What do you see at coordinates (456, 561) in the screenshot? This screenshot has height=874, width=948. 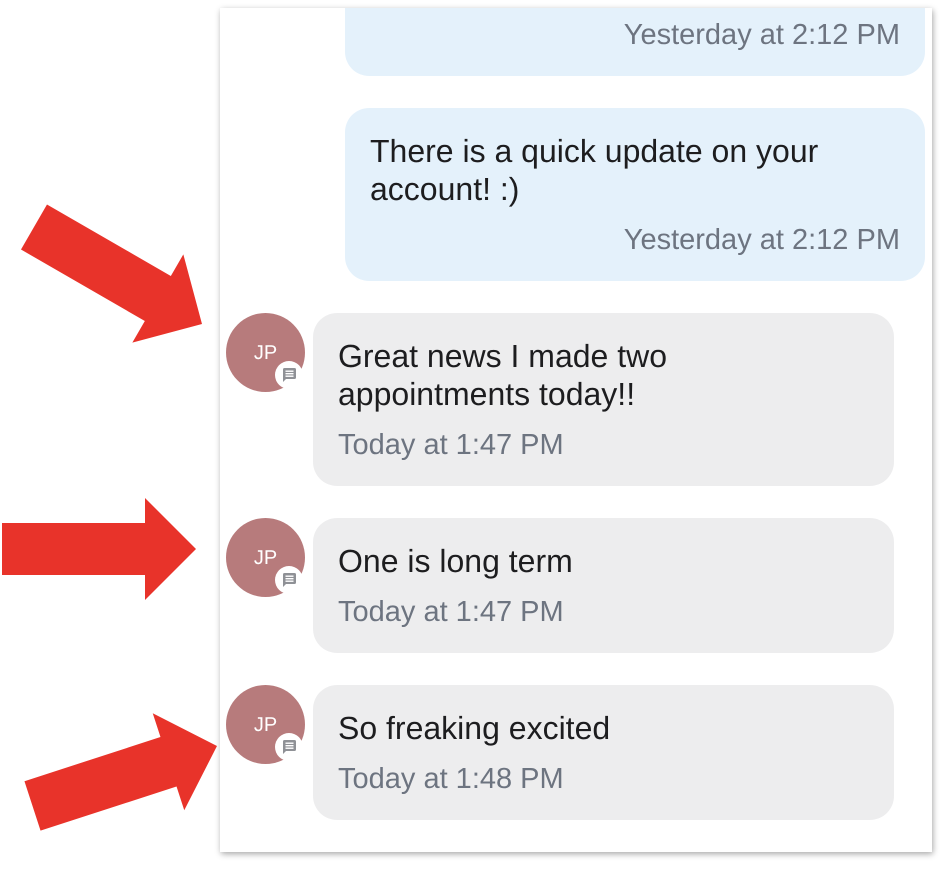 I see `message-text: One is long term` at bounding box center [456, 561].